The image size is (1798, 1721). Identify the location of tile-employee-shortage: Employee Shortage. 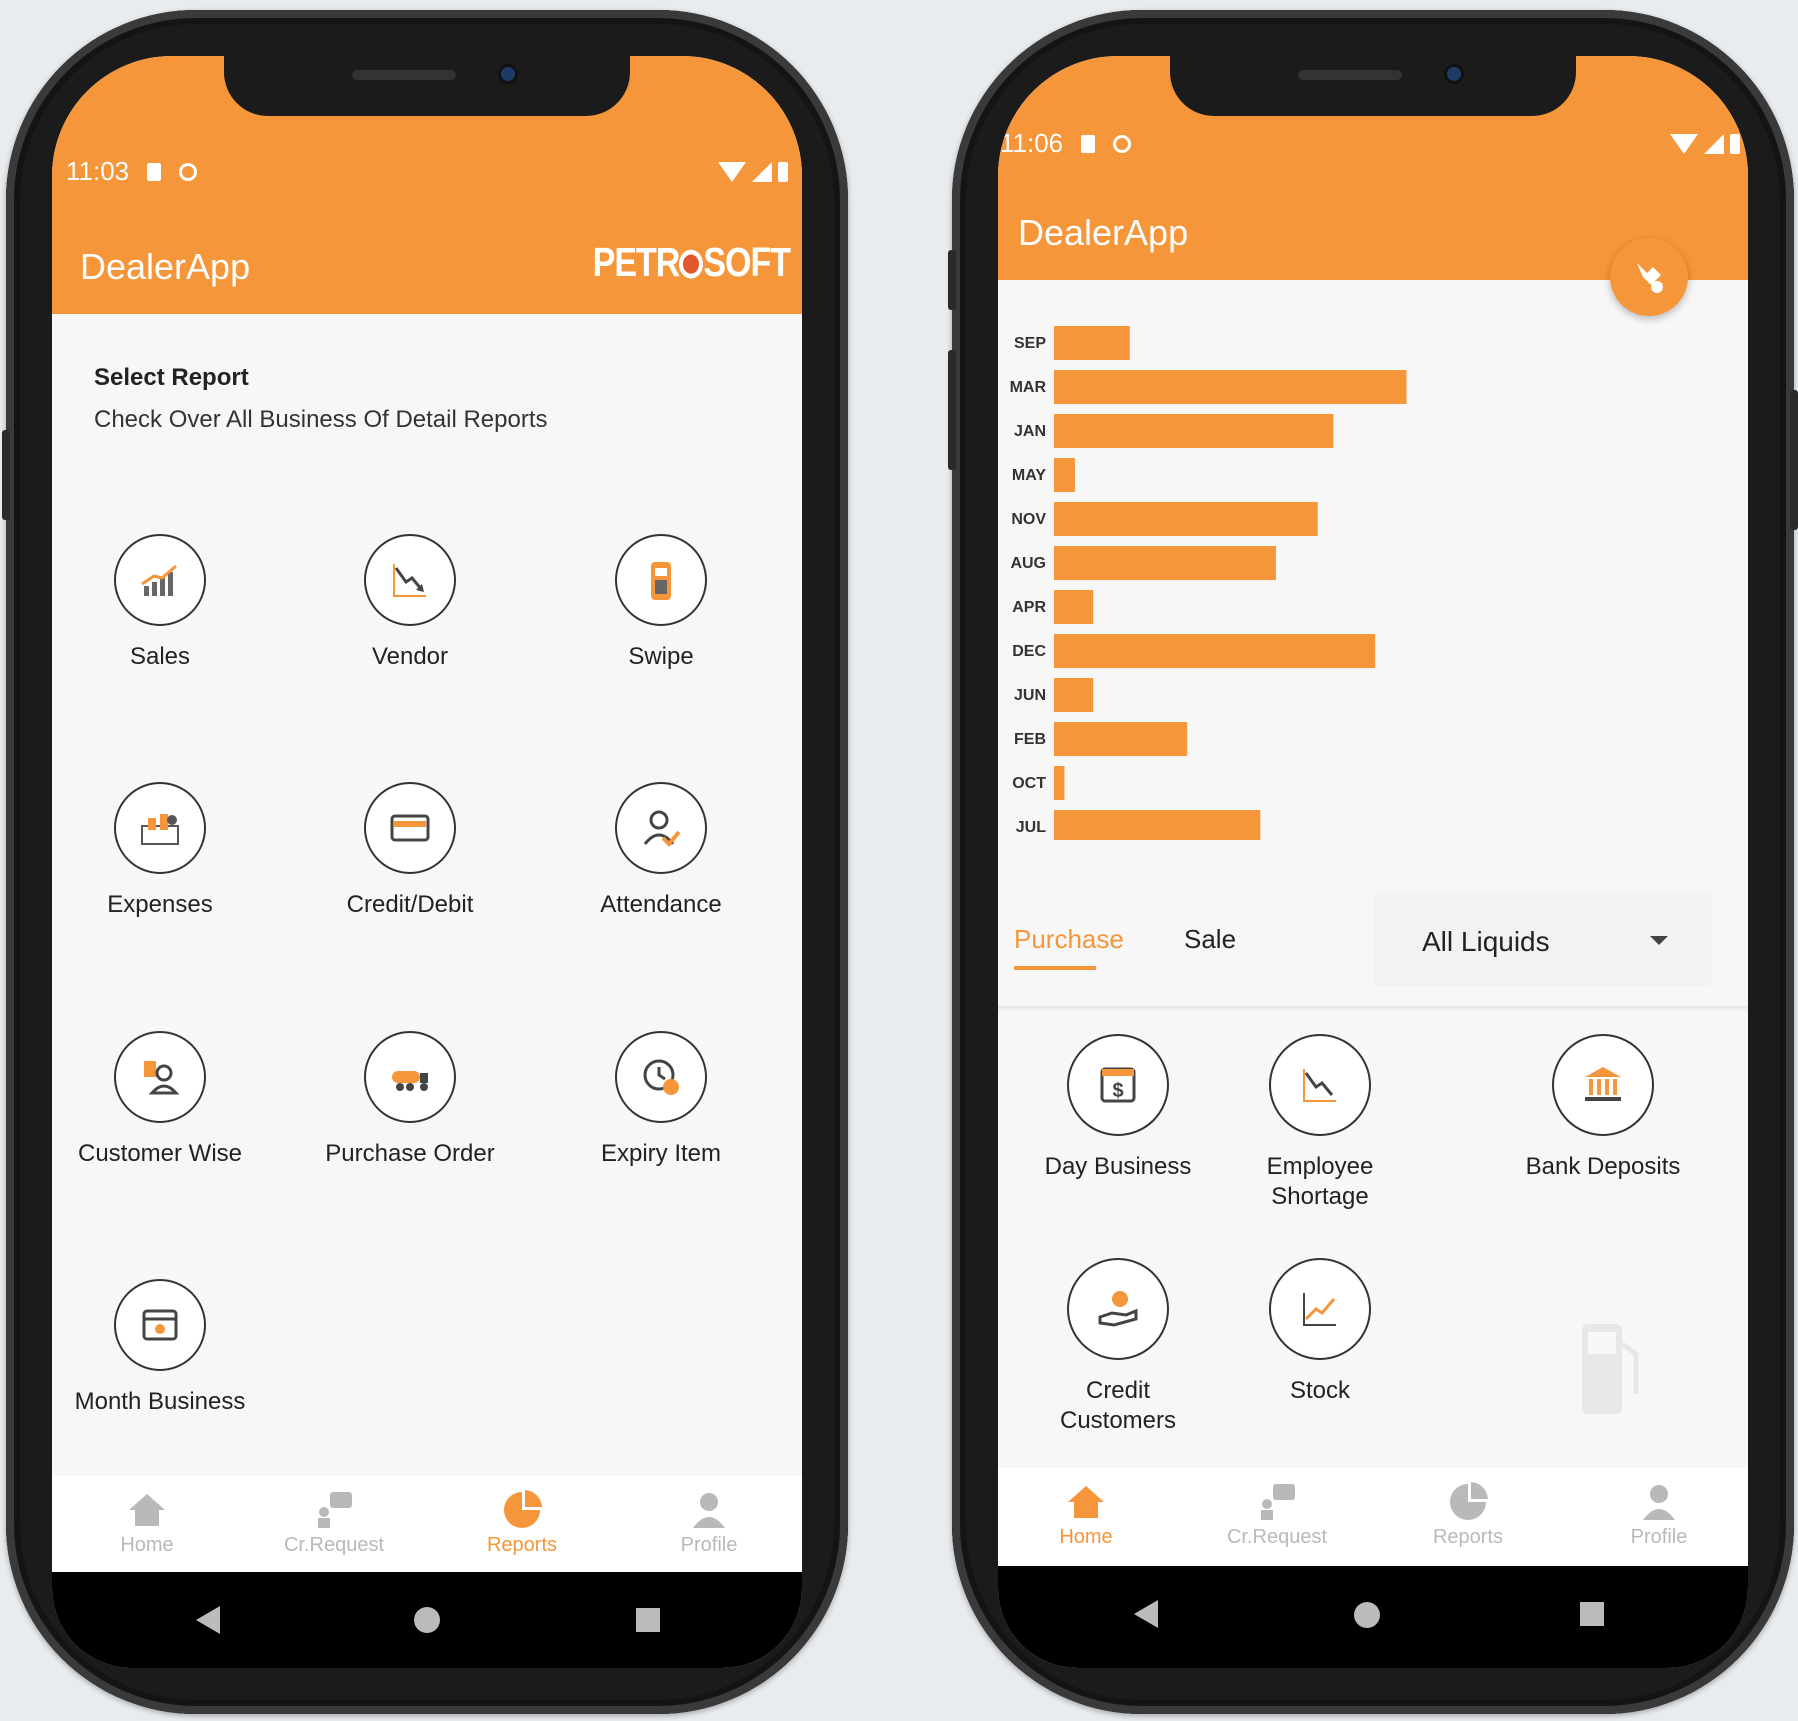
(1320, 1123).